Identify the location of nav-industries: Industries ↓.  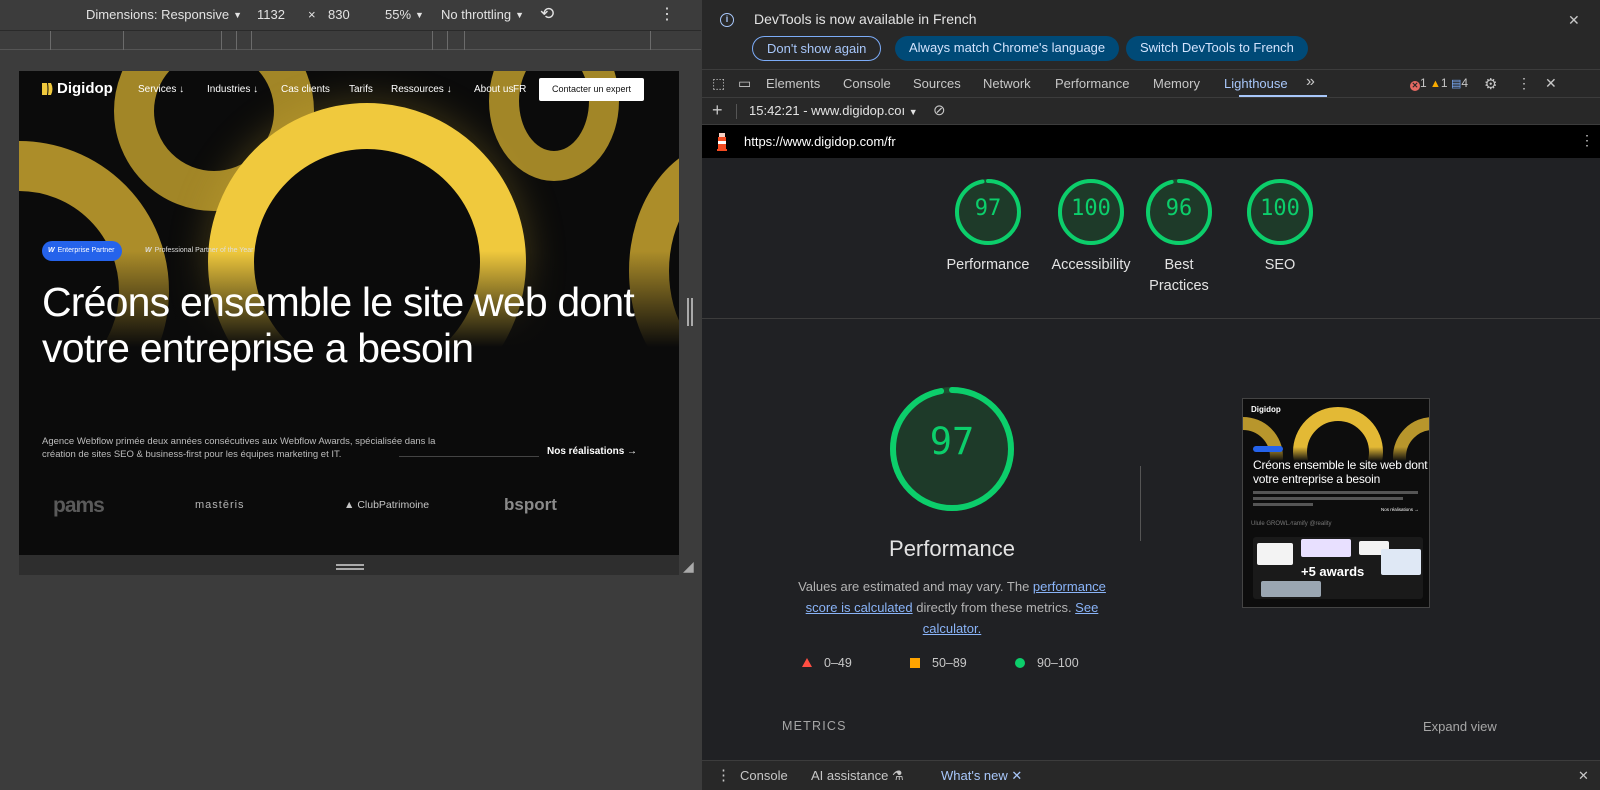
(232, 89).